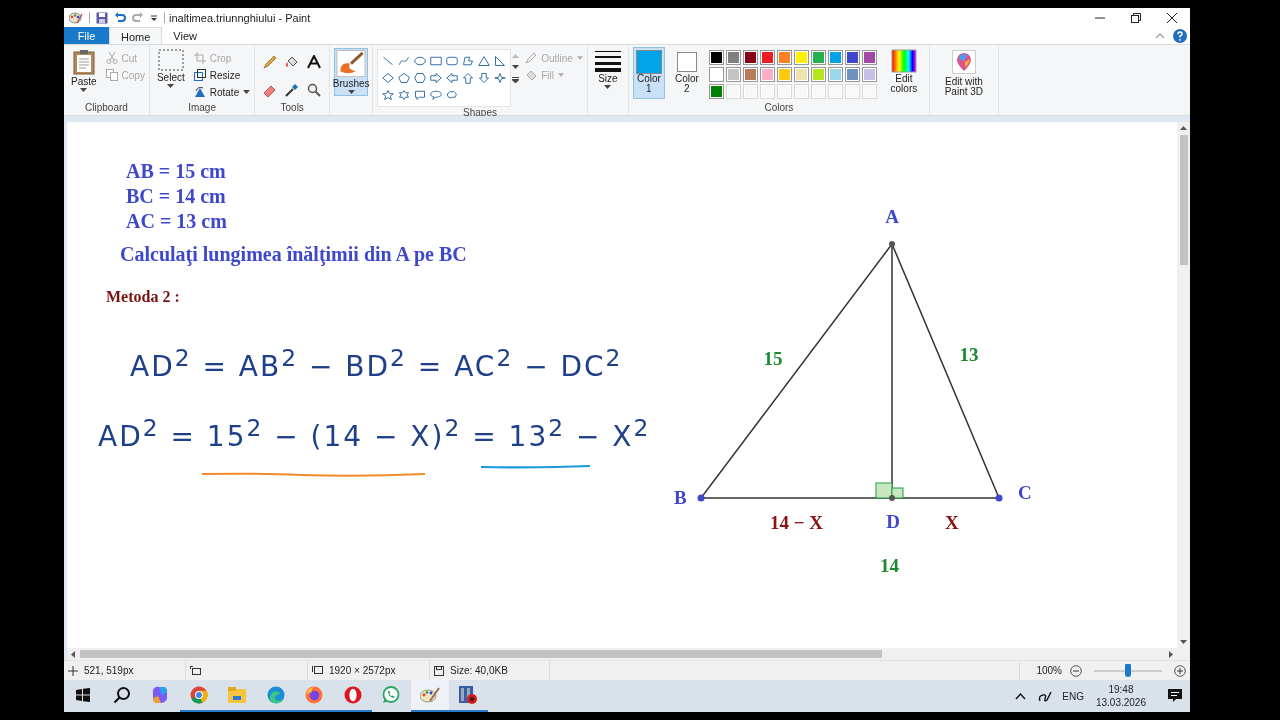 The height and width of the screenshot is (720, 1280). What do you see at coordinates (484, 61) in the screenshot?
I see `triangle-shape-icon` at bounding box center [484, 61].